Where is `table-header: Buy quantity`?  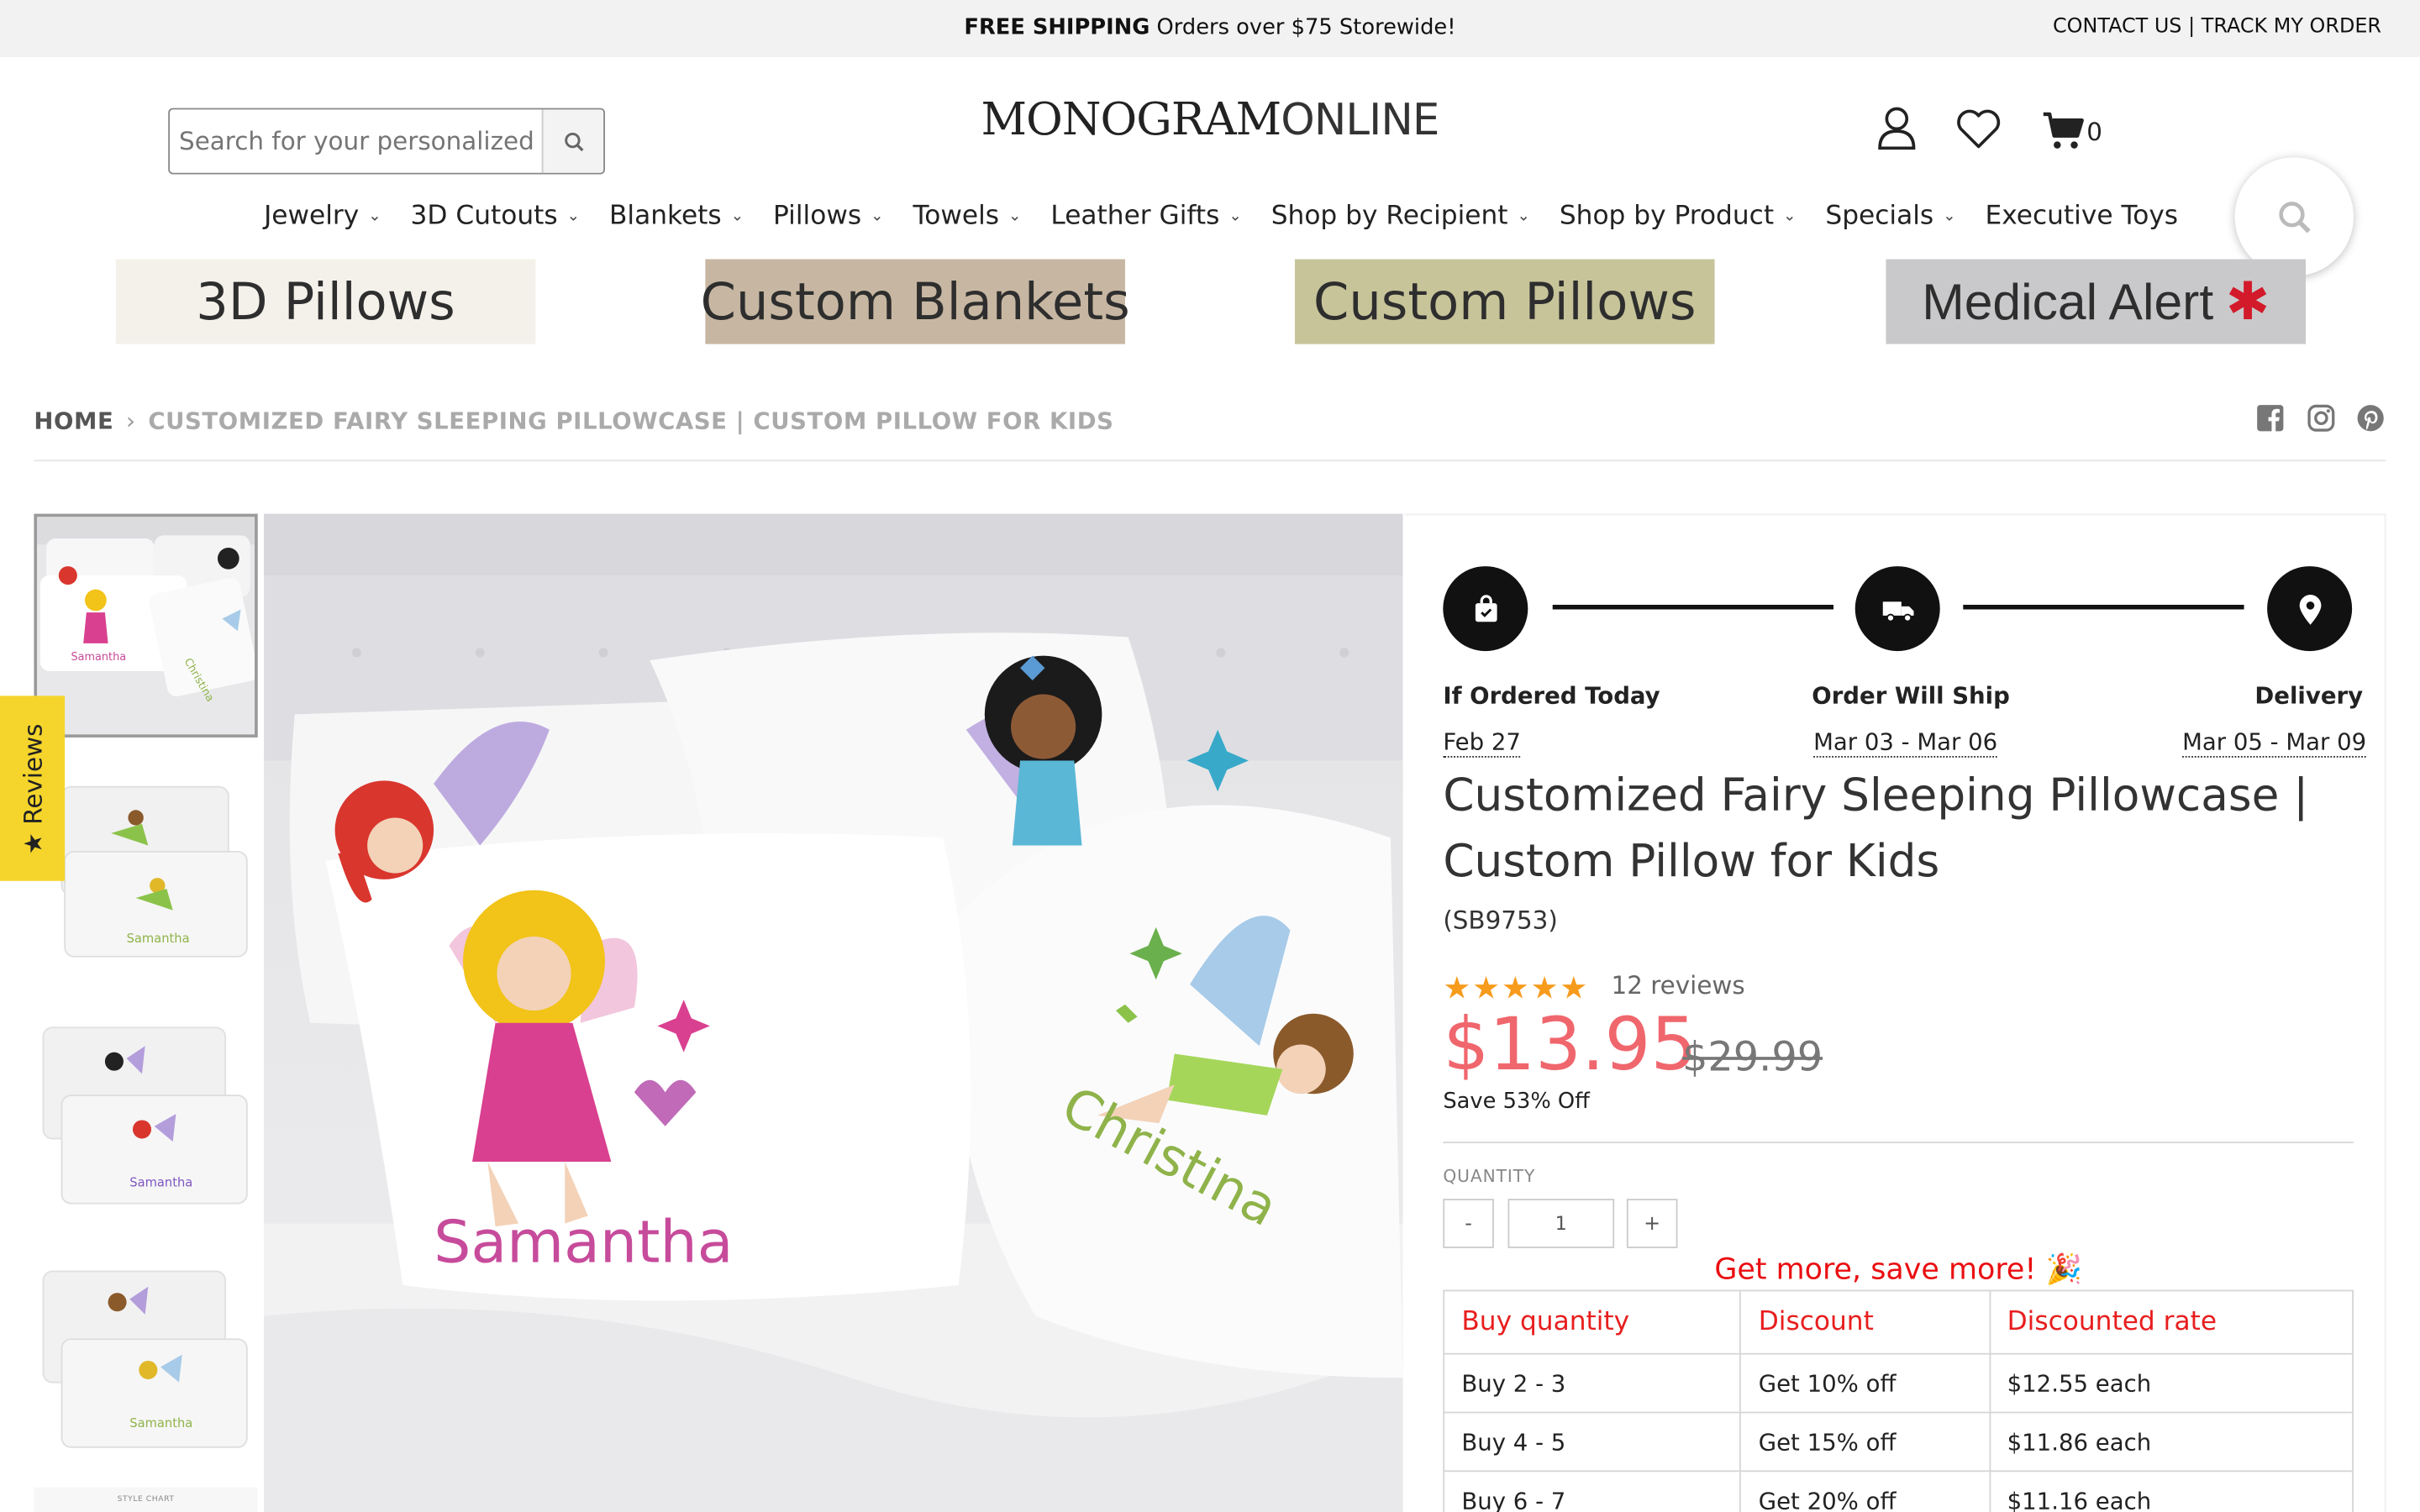 table-header: Buy quantity is located at coordinates (1592, 1322).